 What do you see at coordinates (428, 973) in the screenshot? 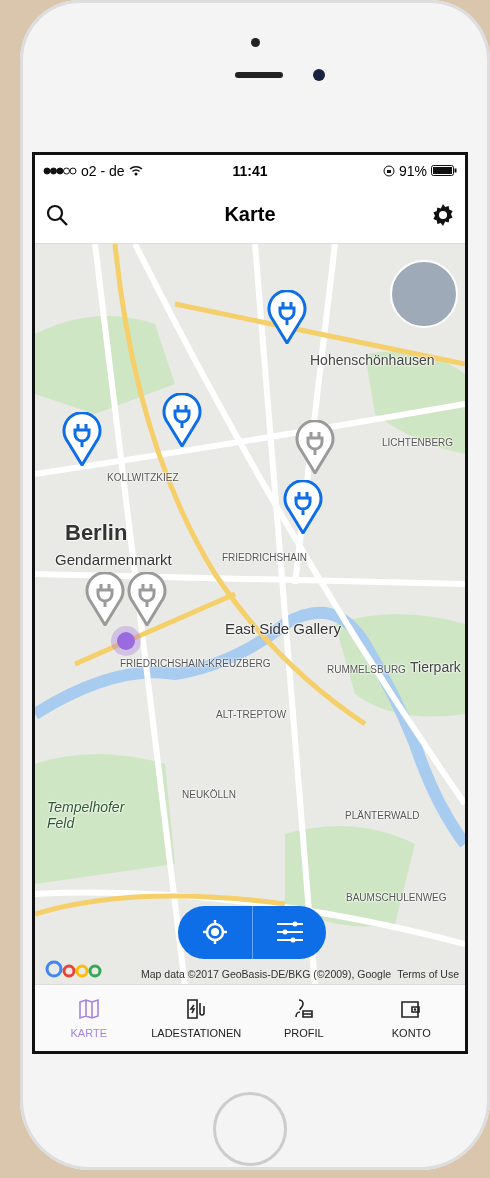
I see `terms-link: Terms of Use` at bounding box center [428, 973].